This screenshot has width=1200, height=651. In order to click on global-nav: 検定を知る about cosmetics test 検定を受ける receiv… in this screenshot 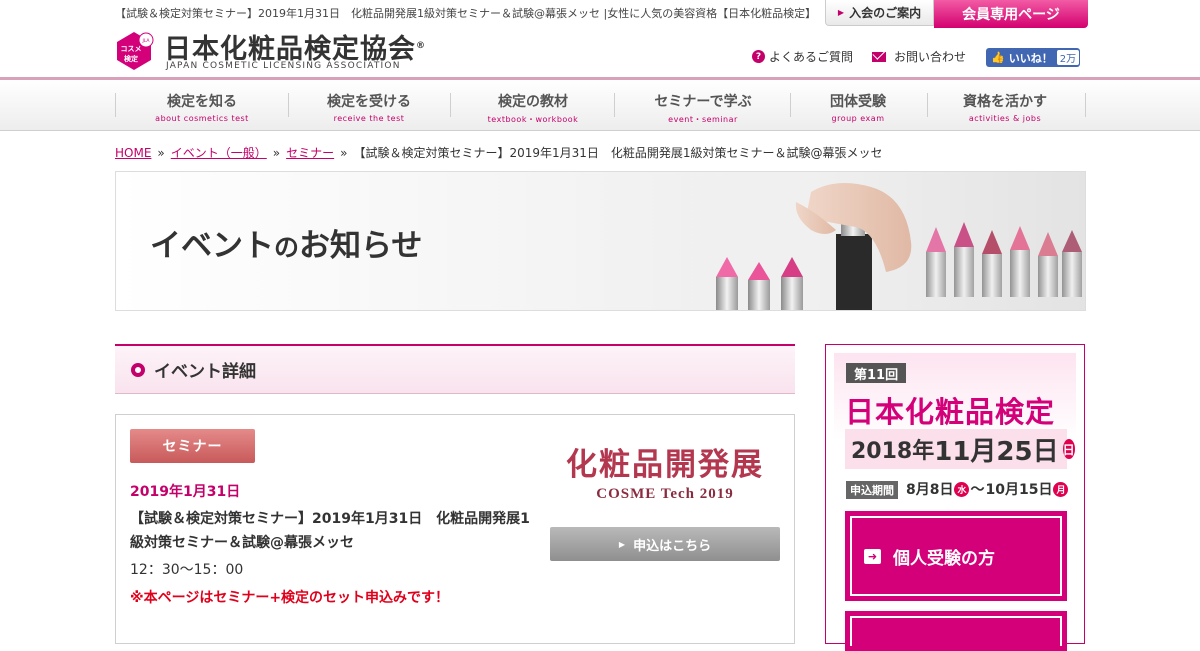, I will do `click(600, 105)`.